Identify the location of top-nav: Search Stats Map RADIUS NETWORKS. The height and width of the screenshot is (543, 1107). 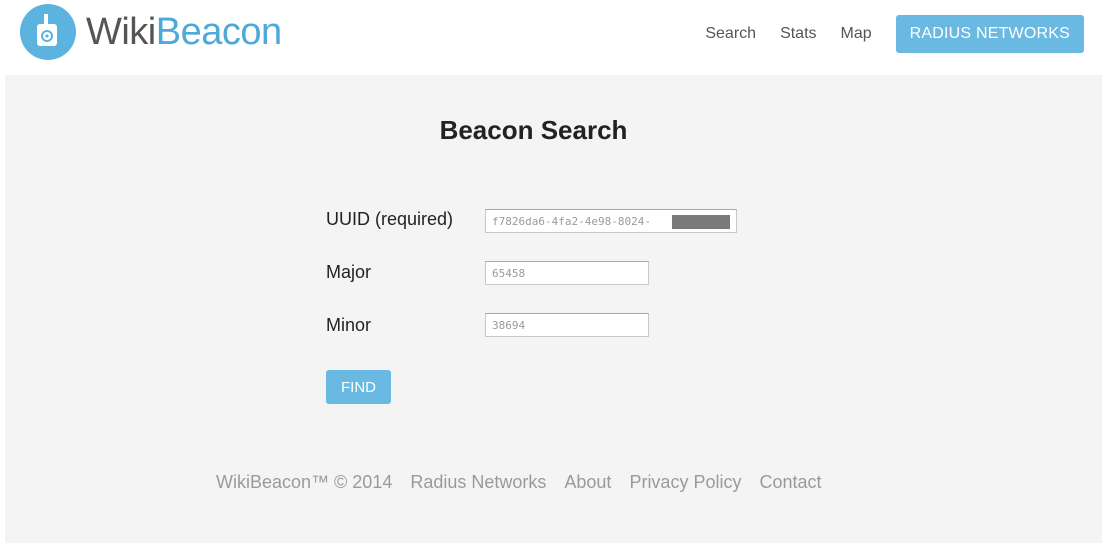
(882, 34).